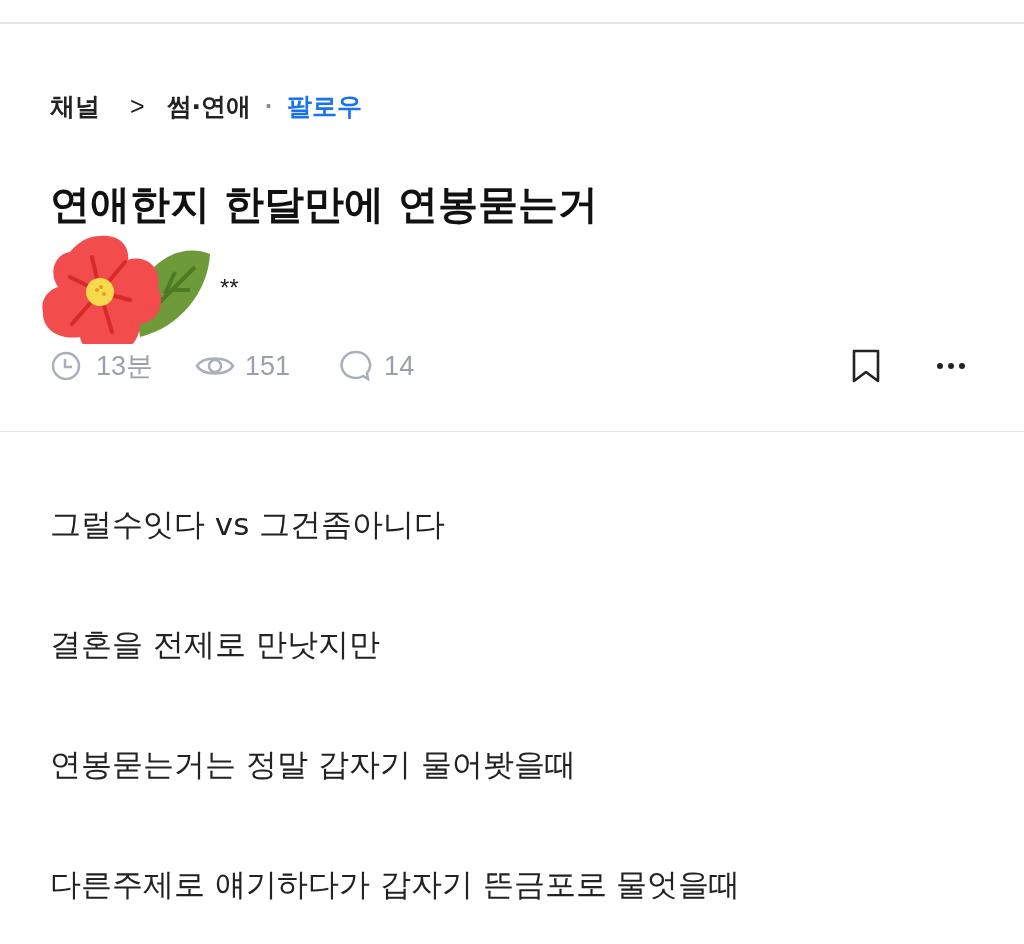 The height and width of the screenshot is (944, 1024). I want to click on post-time: 13분, so click(125, 366).